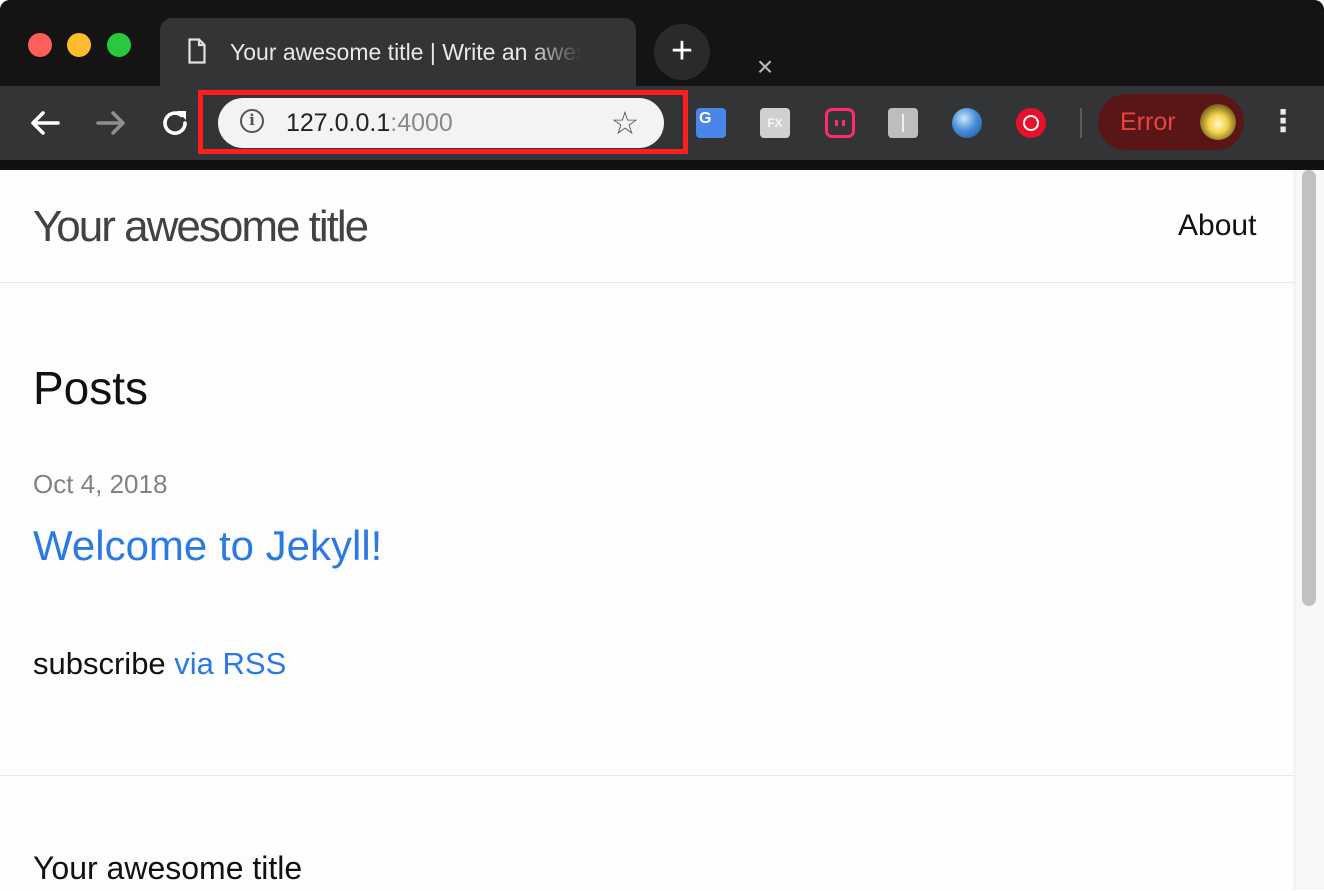 This screenshot has height=891, width=1324. I want to click on reload-icon, so click(175, 123).